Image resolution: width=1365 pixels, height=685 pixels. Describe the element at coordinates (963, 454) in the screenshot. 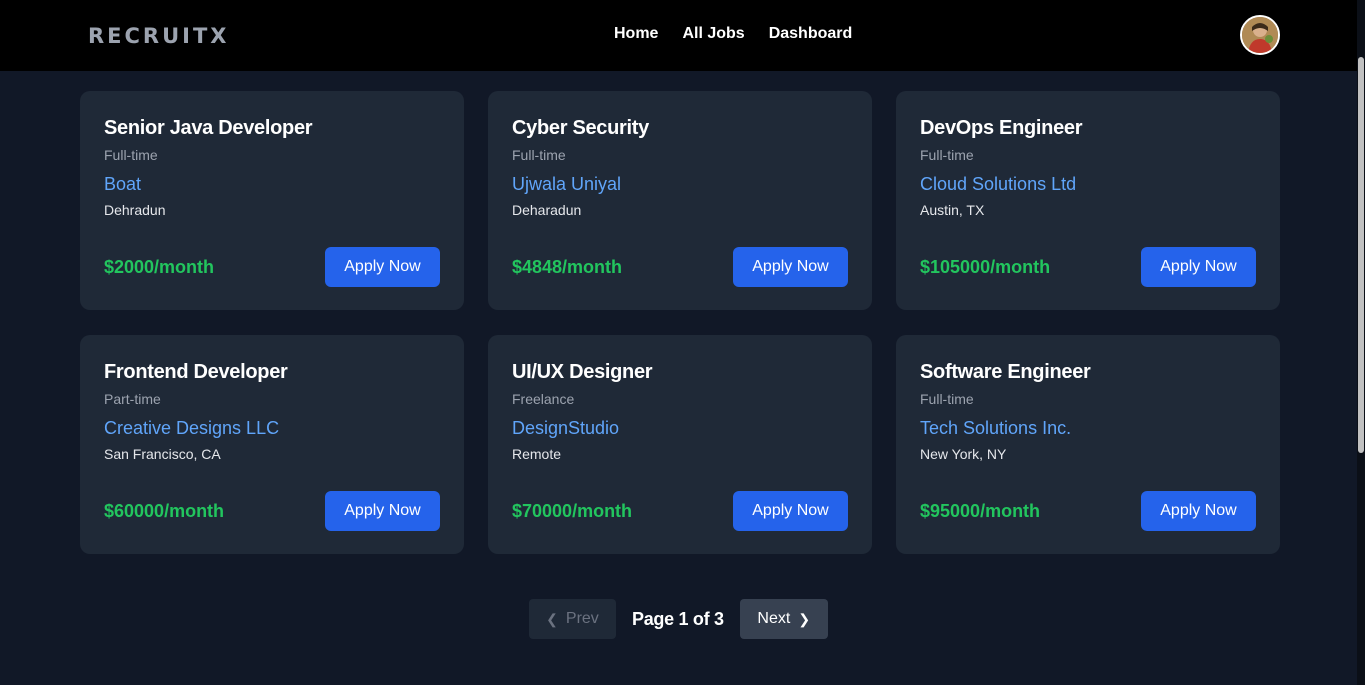

I see `job-location: New York, NY` at that location.